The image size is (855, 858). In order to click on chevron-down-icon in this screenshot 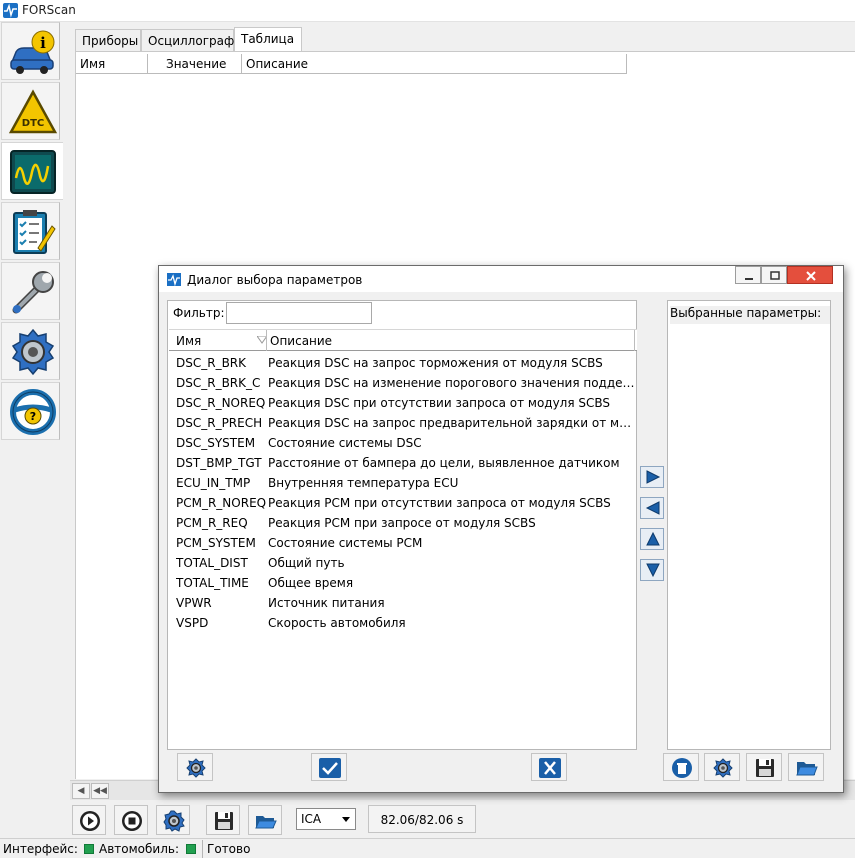, I will do `click(346, 819)`.